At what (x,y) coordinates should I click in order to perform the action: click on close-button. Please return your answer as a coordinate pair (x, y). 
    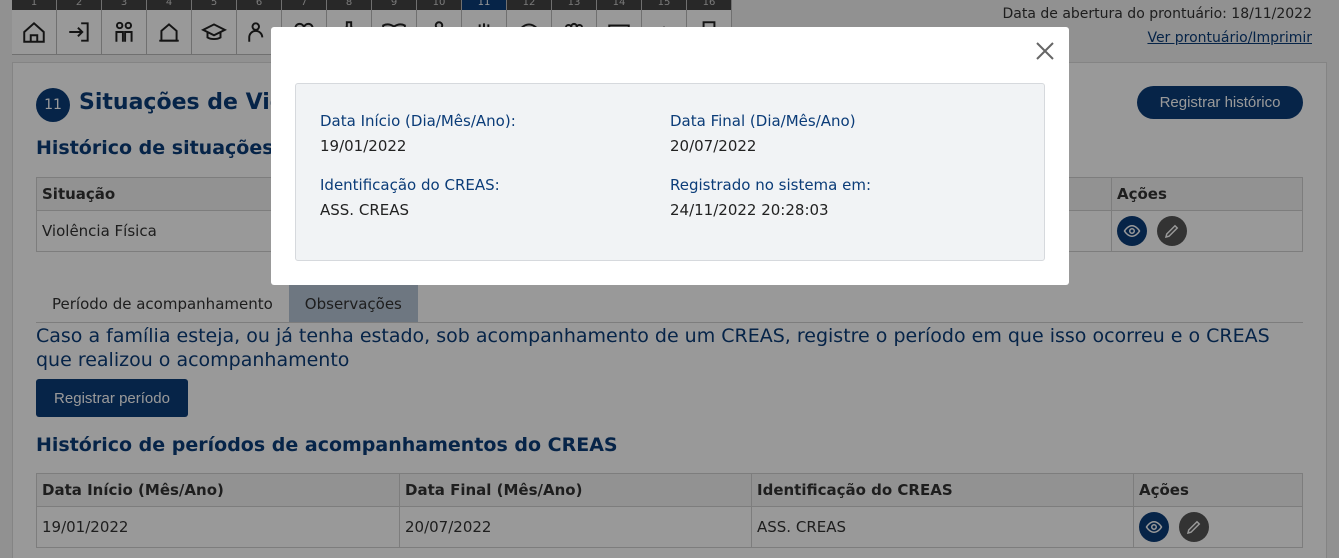
    Looking at the image, I should click on (1045, 51).